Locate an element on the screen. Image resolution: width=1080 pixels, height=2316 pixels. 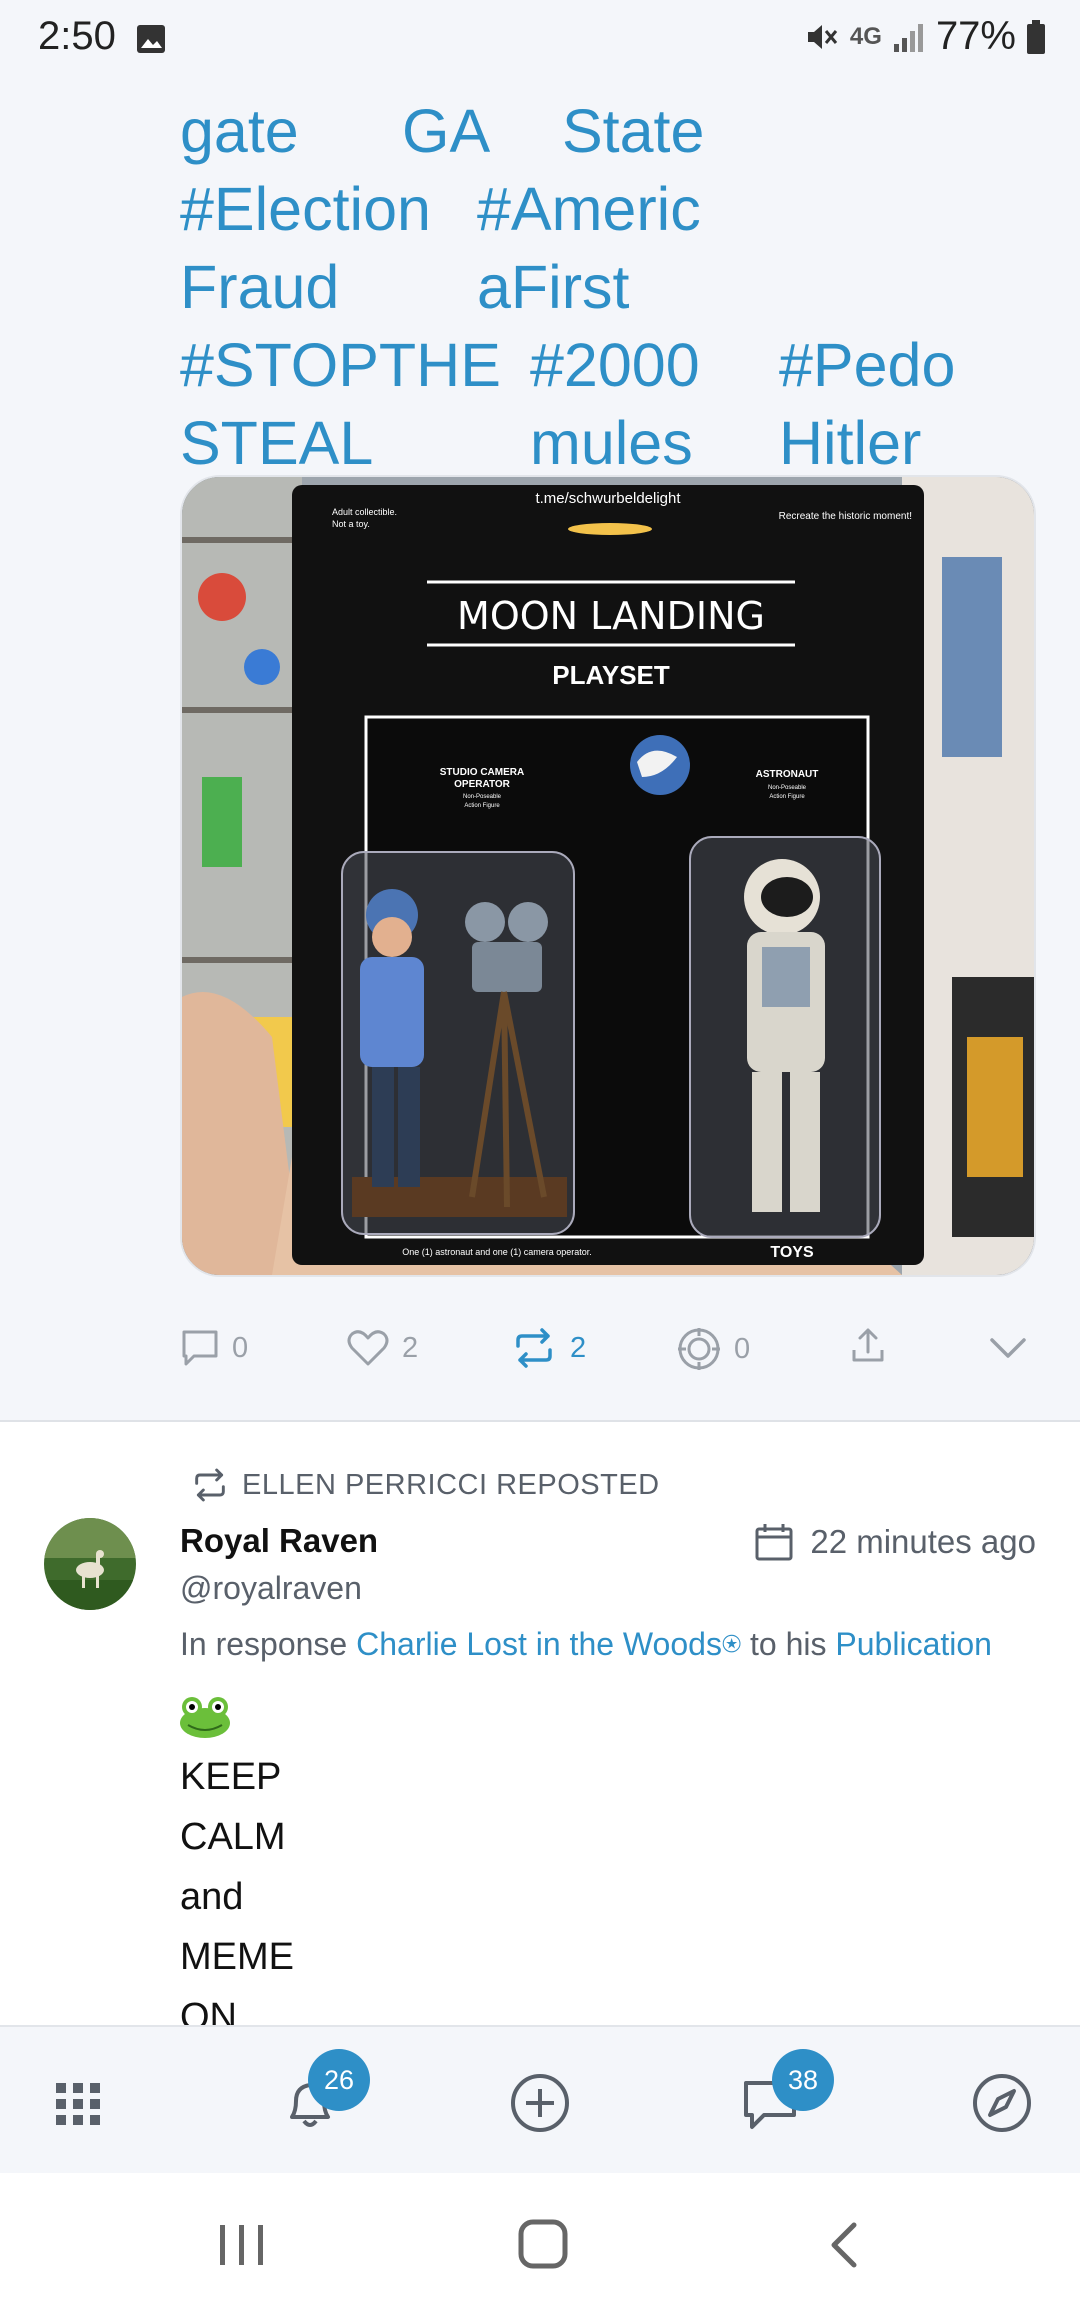
compass-icon is located at coordinates (1002, 2103).